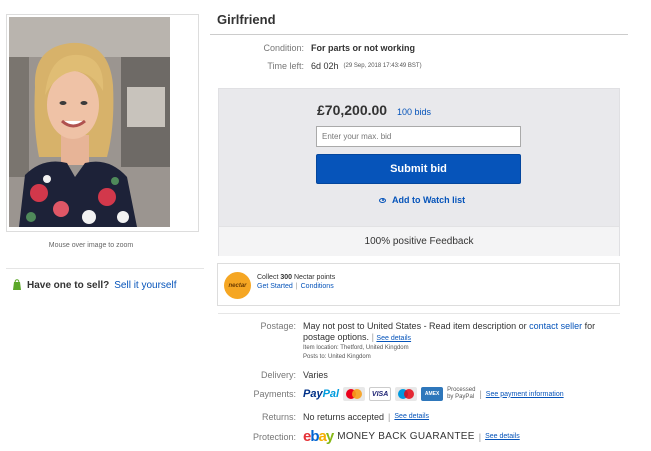 This screenshot has width=651, height=451. What do you see at coordinates (461, 393) in the screenshot?
I see `processed-by-paypal: Processed by PayPal` at bounding box center [461, 393].